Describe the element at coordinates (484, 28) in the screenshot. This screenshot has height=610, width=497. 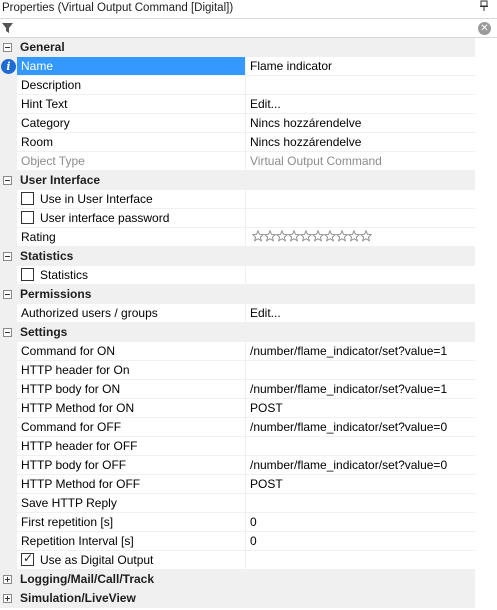
I see `clear-filter-icon: ✕` at that location.